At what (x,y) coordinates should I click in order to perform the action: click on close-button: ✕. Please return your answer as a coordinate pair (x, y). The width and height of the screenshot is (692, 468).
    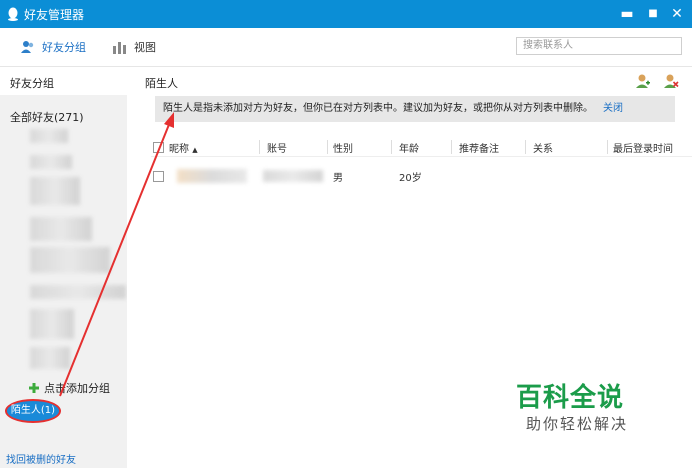
    Looking at the image, I should click on (677, 14).